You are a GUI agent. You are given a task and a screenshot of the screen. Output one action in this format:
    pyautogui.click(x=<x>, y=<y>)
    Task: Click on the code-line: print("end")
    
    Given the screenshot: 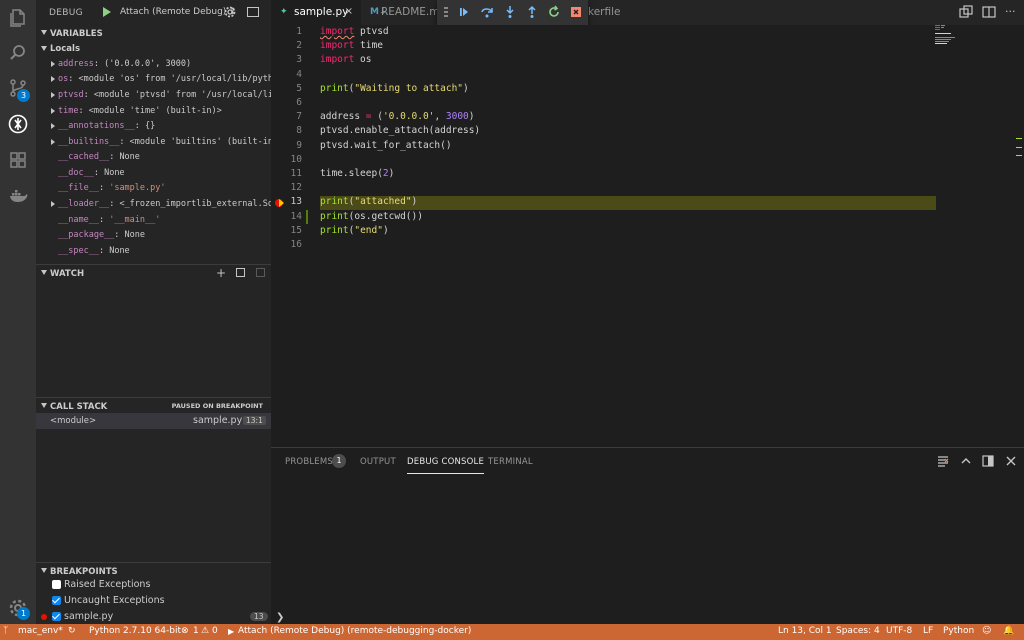 What is the action you would take?
    pyautogui.click(x=354, y=230)
    